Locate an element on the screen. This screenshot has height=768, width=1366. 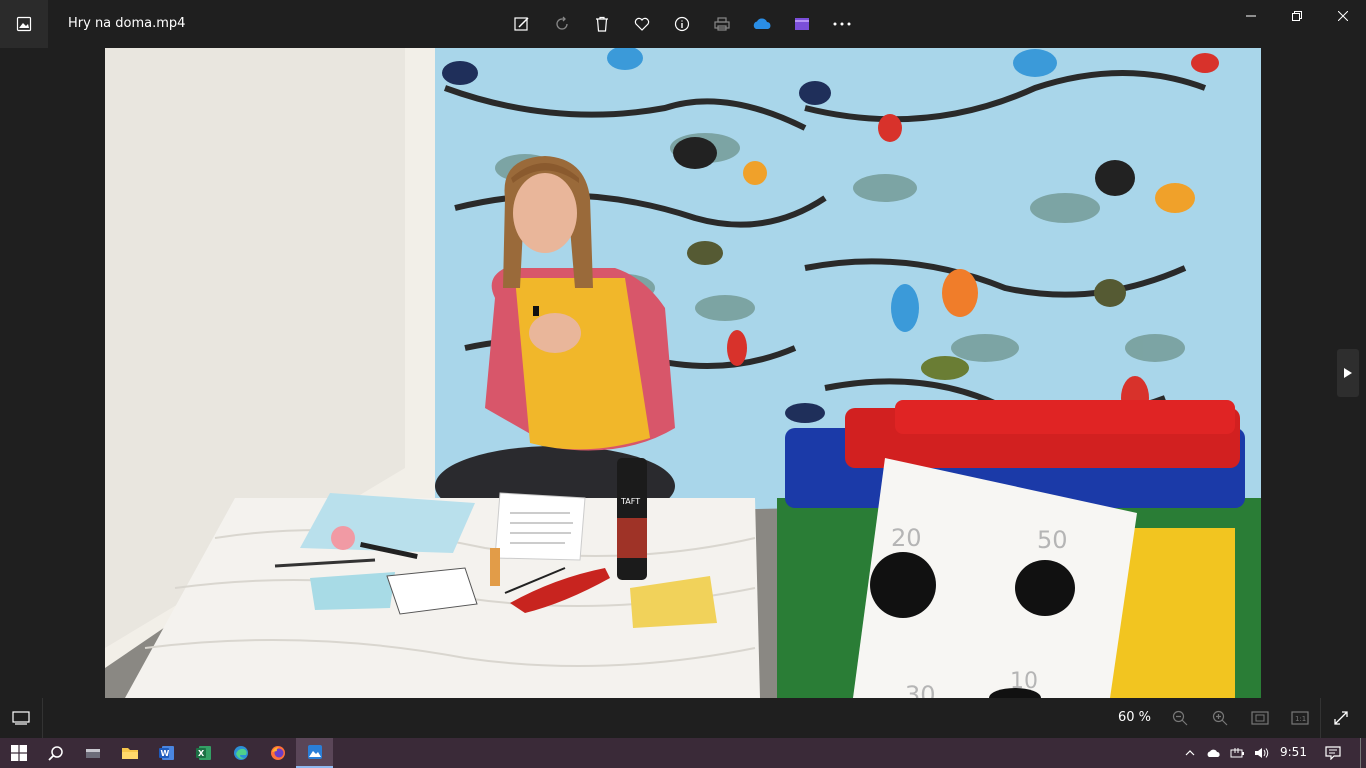
actual-size-icon: 1:1 is located at coordinates (1300, 718).